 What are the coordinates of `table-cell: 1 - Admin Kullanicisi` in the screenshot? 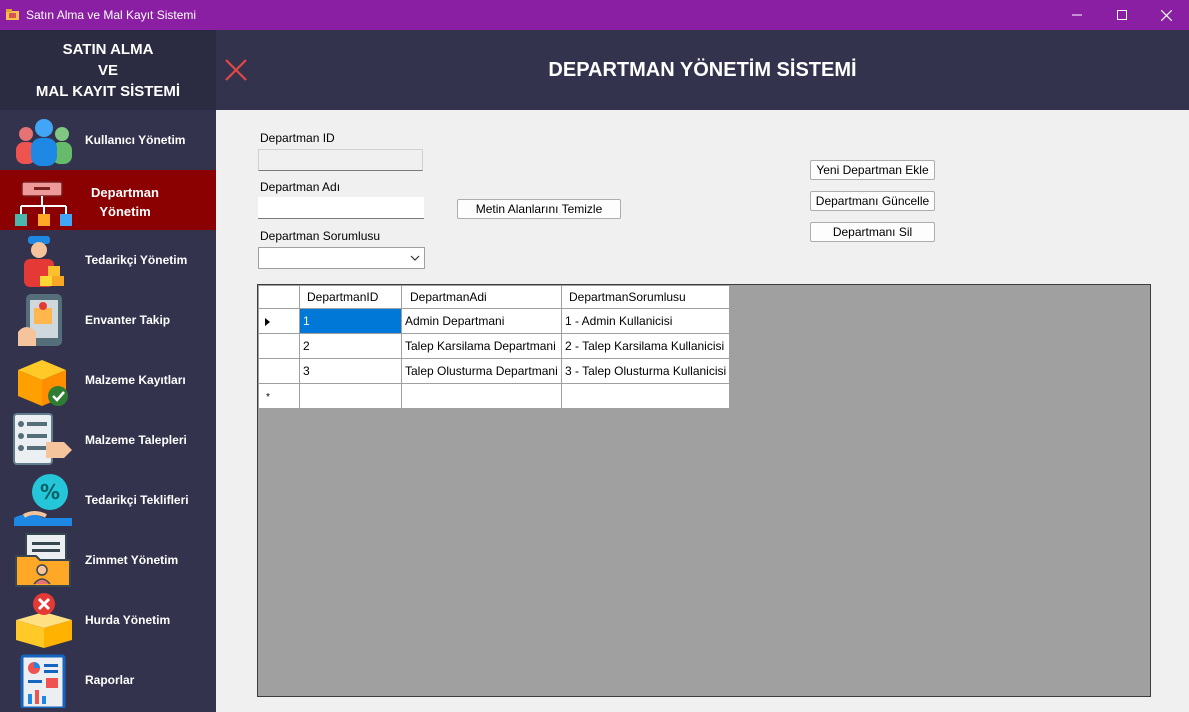 It's located at (645, 321).